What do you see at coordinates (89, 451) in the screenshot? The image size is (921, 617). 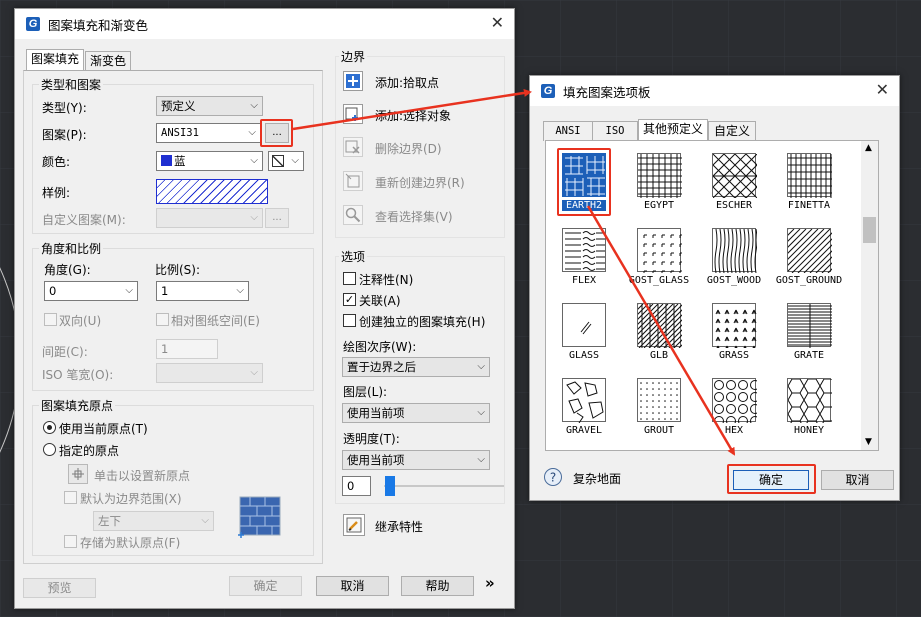 I see `specified-origin-label: 指定的原点` at bounding box center [89, 451].